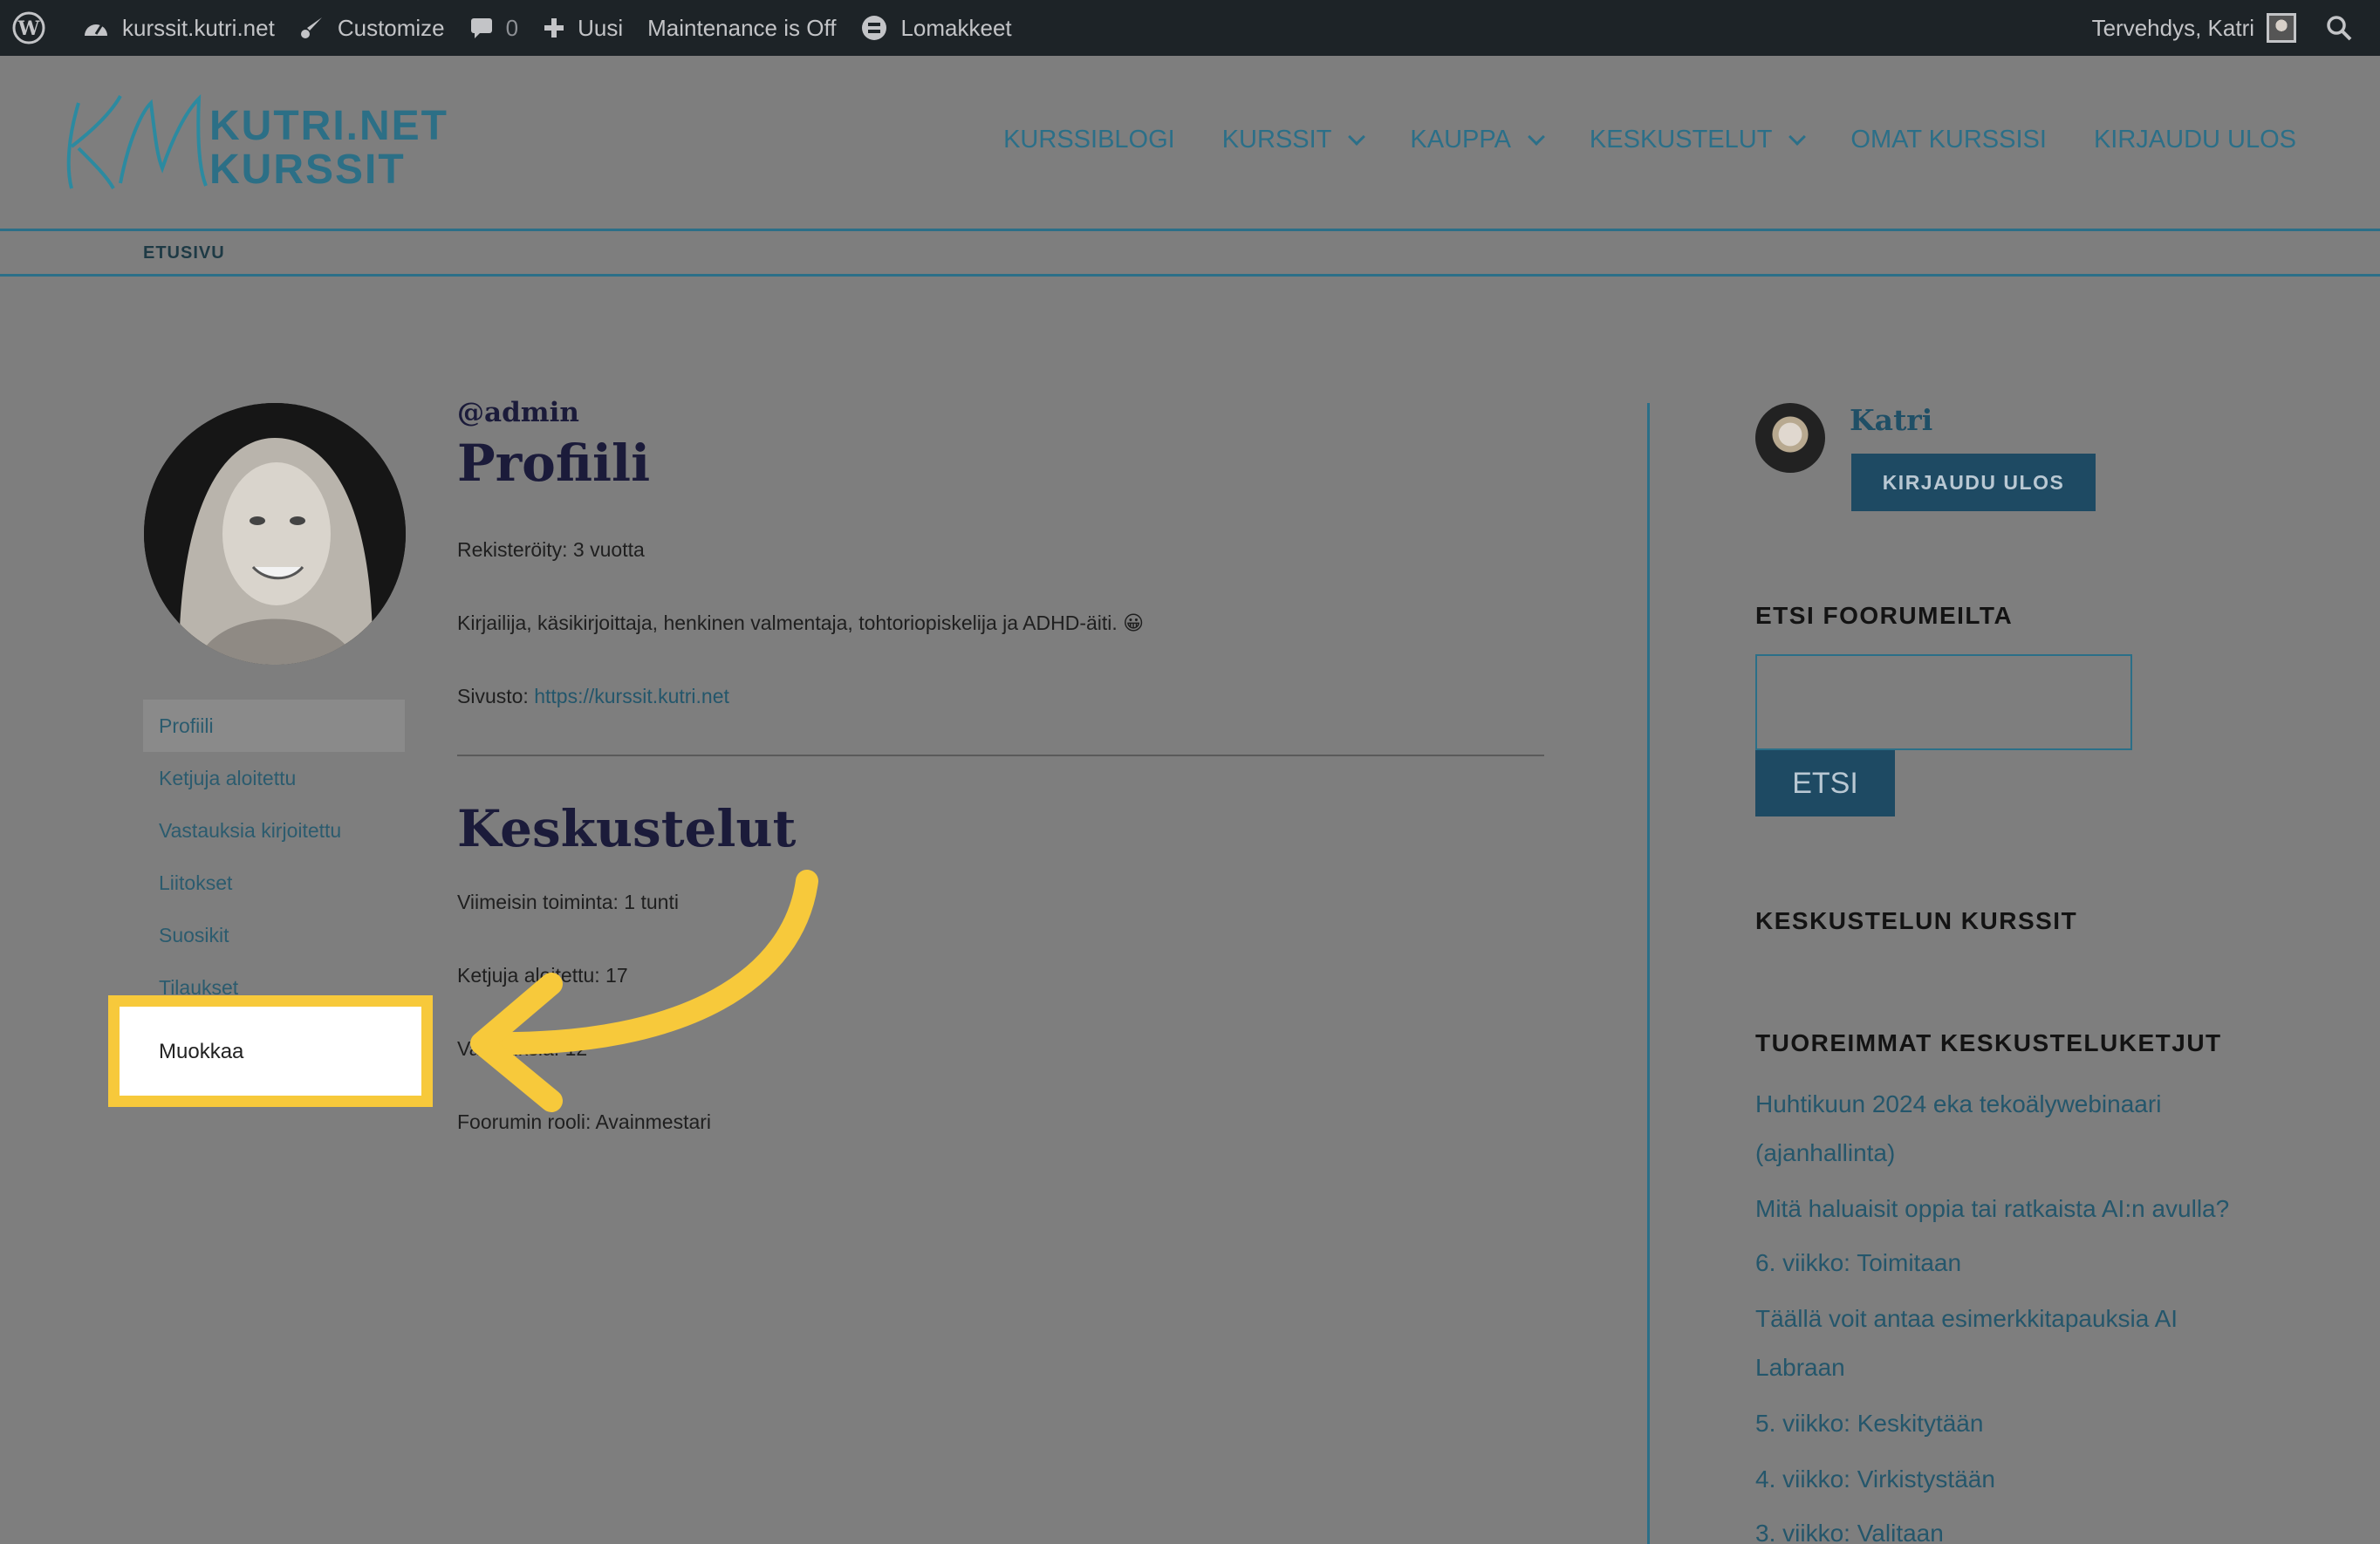 The height and width of the screenshot is (1544, 2380). Describe the element at coordinates (1973, 482) in the screenshot. I see `logout-button: KIRJAUDU ULOS` at that location.